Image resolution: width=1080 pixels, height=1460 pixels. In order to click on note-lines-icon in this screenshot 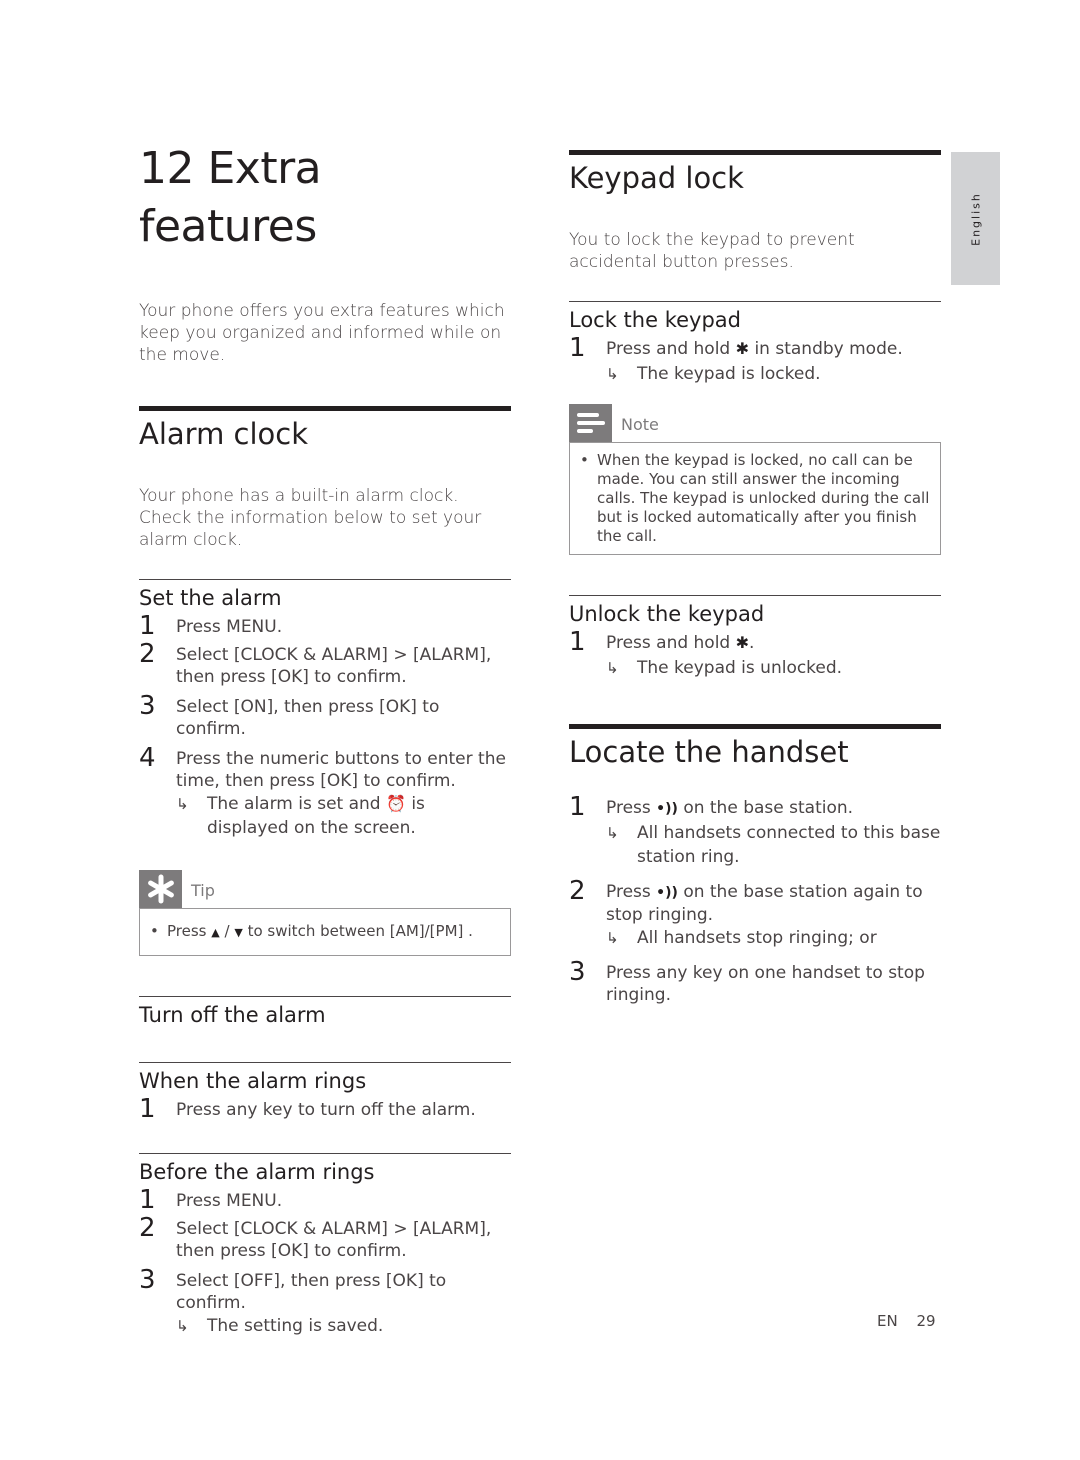, I will do `click(590, 423)`.